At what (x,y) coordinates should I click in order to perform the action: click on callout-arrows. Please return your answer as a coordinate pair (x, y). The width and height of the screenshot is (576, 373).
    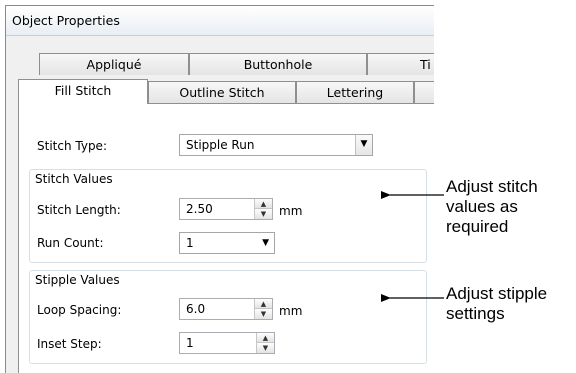
    Looking at the image, I should click on (412, 246).